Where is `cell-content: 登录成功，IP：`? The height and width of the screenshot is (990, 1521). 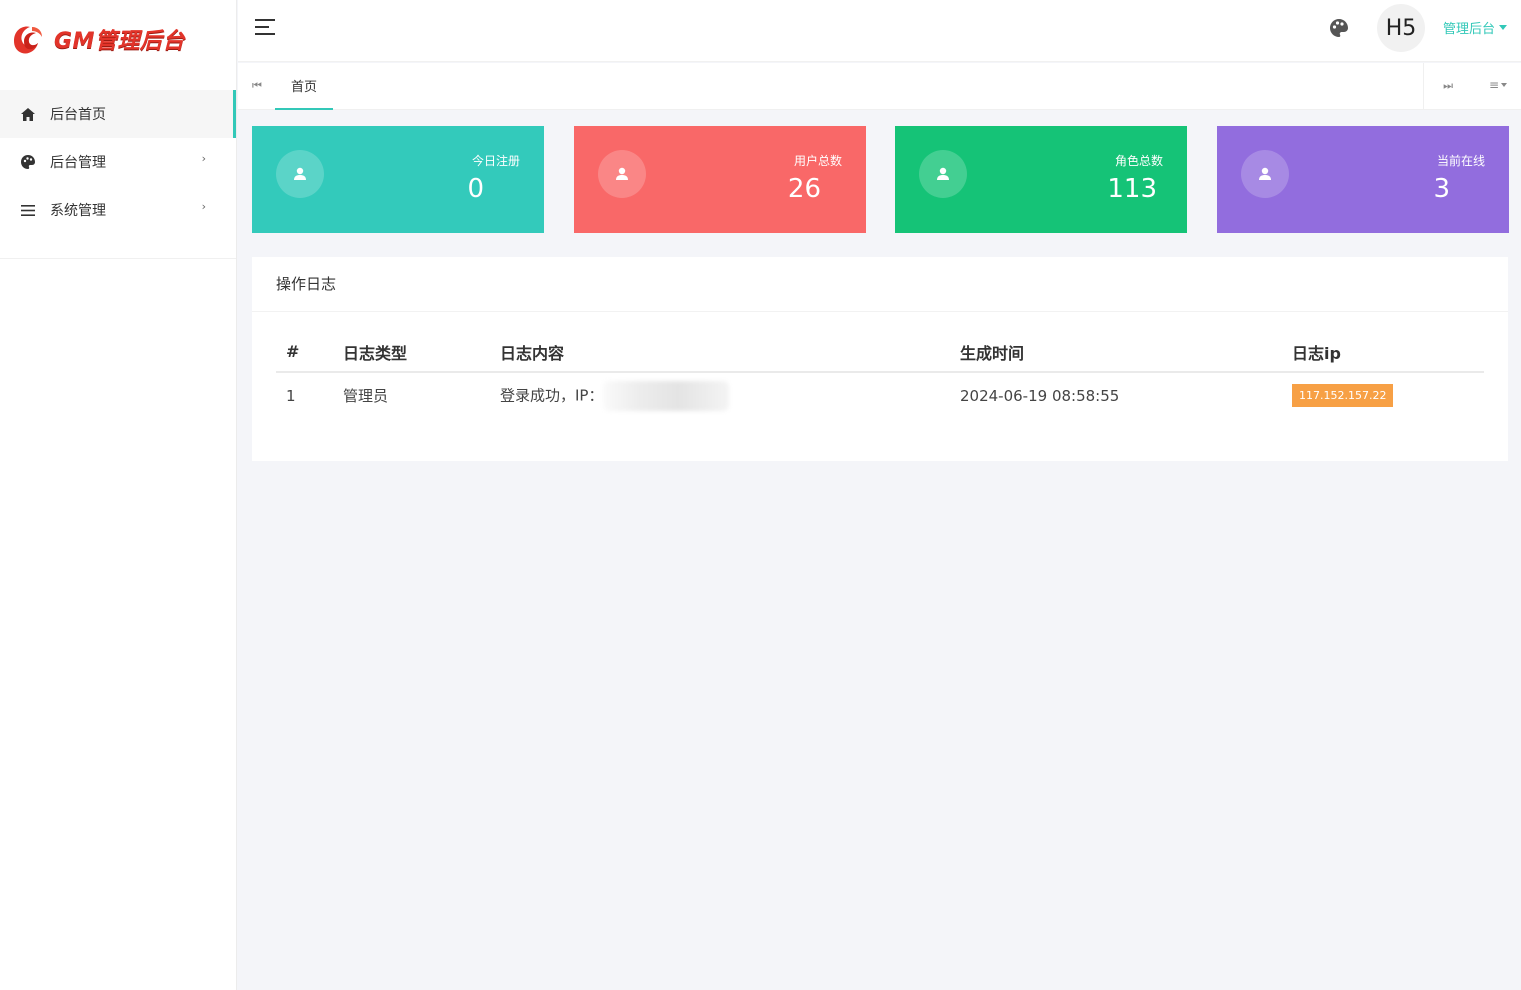 cell-content: 登录成功，IP： is located at coordinates (730, 395).